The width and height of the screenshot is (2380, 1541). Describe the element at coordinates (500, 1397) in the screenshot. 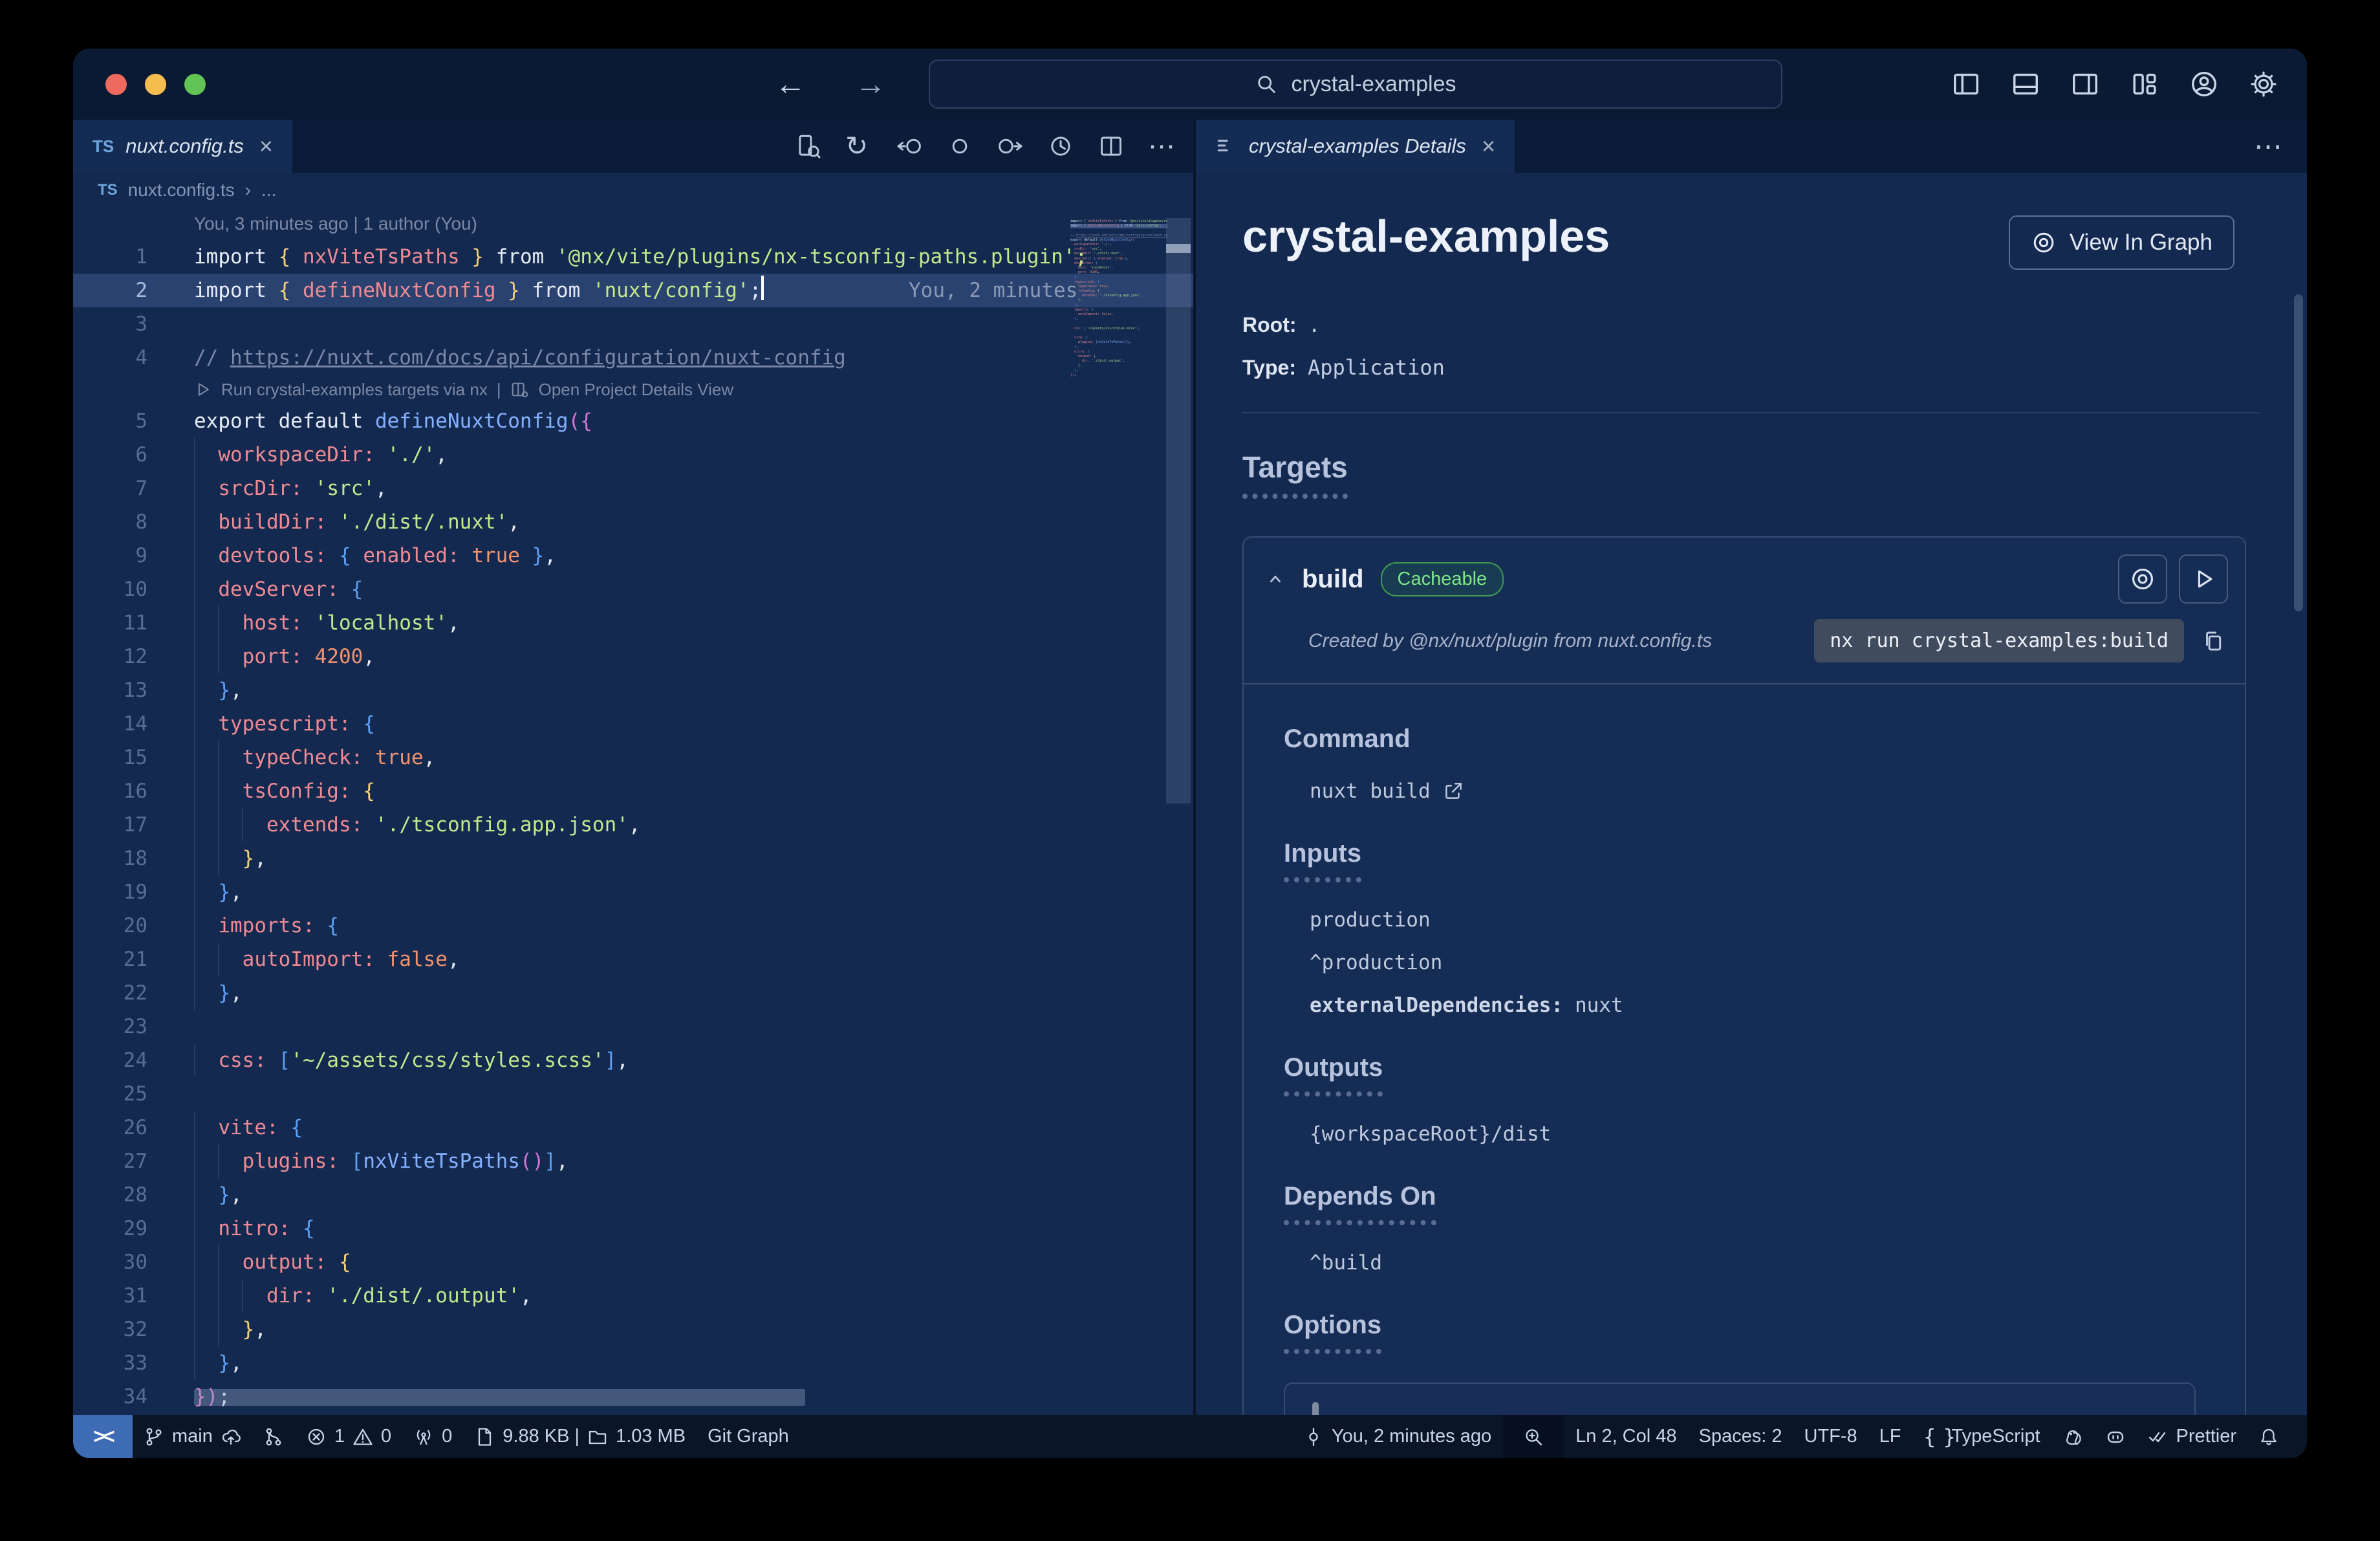

I see `editor-horizontal-scrollbar` at that location.